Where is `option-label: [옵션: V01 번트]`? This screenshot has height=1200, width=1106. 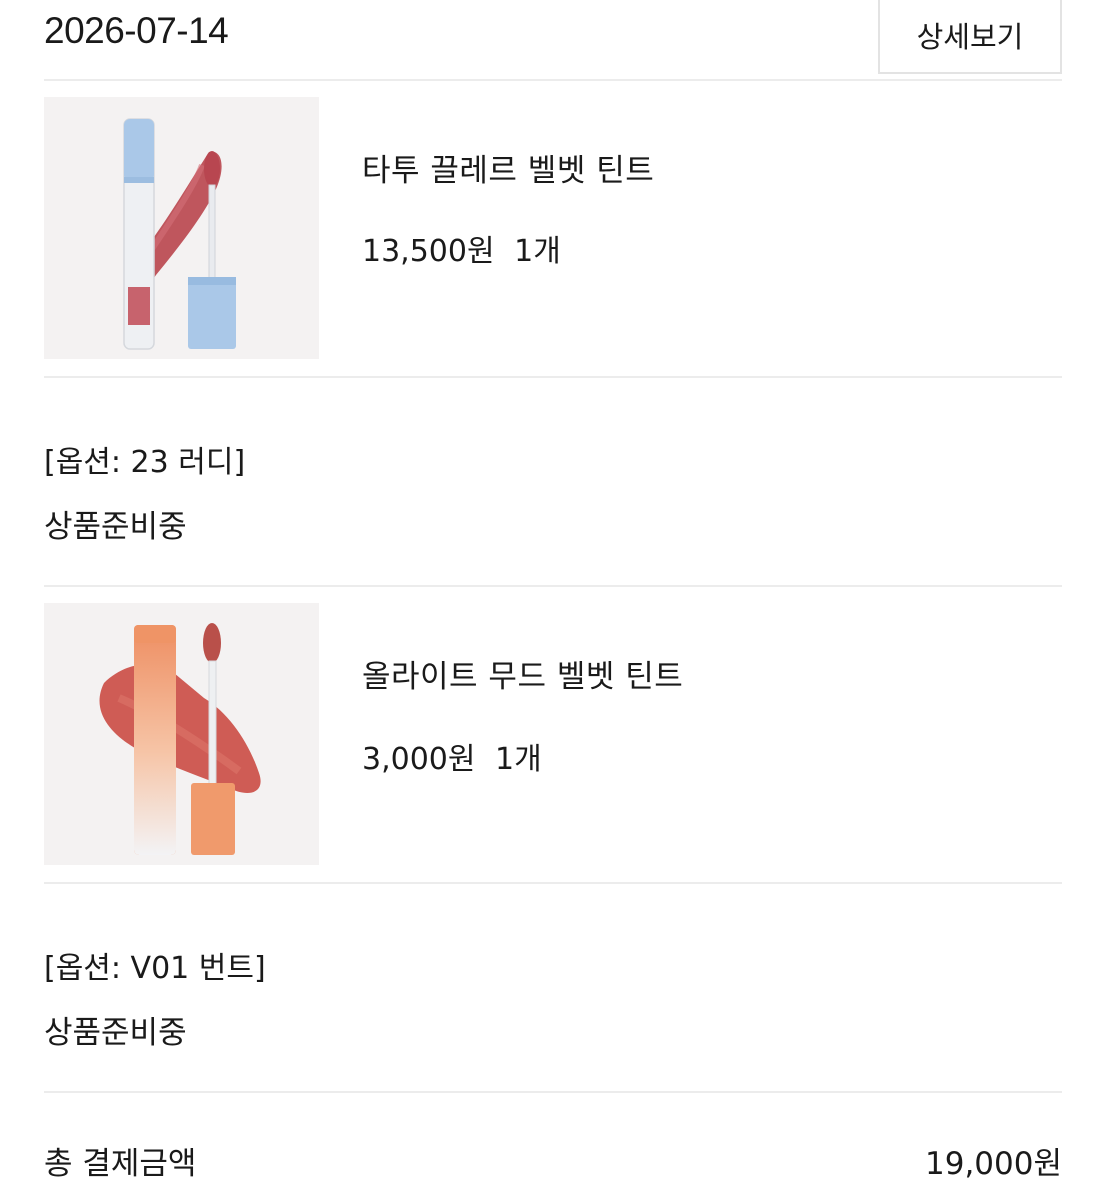
option-label: [옵션: V01 번트] is located at coordinates (155, 968).